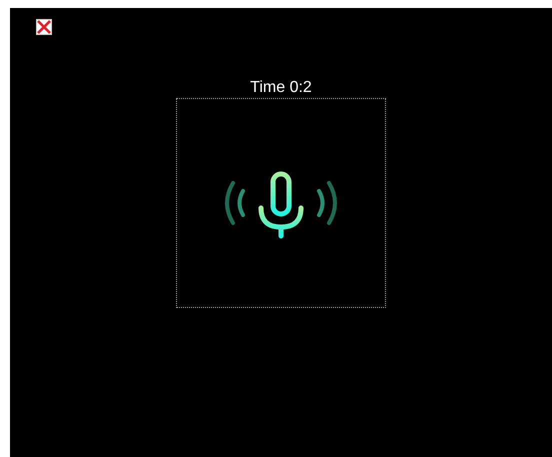 The height and width of the screenshot is (457, 552). Describe the element at coordinates (281, 88) in the screenshot. I see `recording-timer: Time 0:2` at that location.